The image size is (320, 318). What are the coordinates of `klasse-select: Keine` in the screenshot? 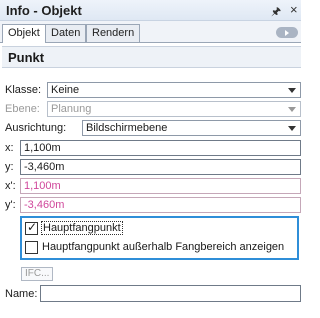 It's located at (174, 90).